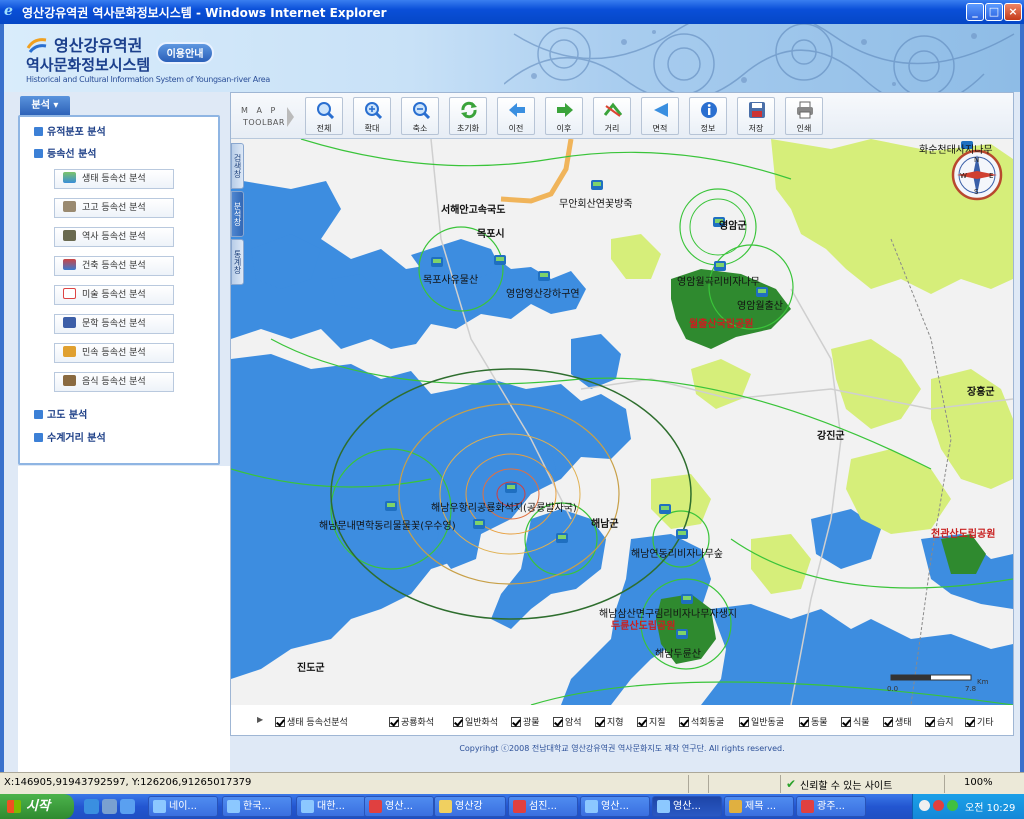 This screenshot has height=819, width=1024. Describe the element at coordinates (979, 721) in the screenshot. I see `legend-item: 기타` at that location.